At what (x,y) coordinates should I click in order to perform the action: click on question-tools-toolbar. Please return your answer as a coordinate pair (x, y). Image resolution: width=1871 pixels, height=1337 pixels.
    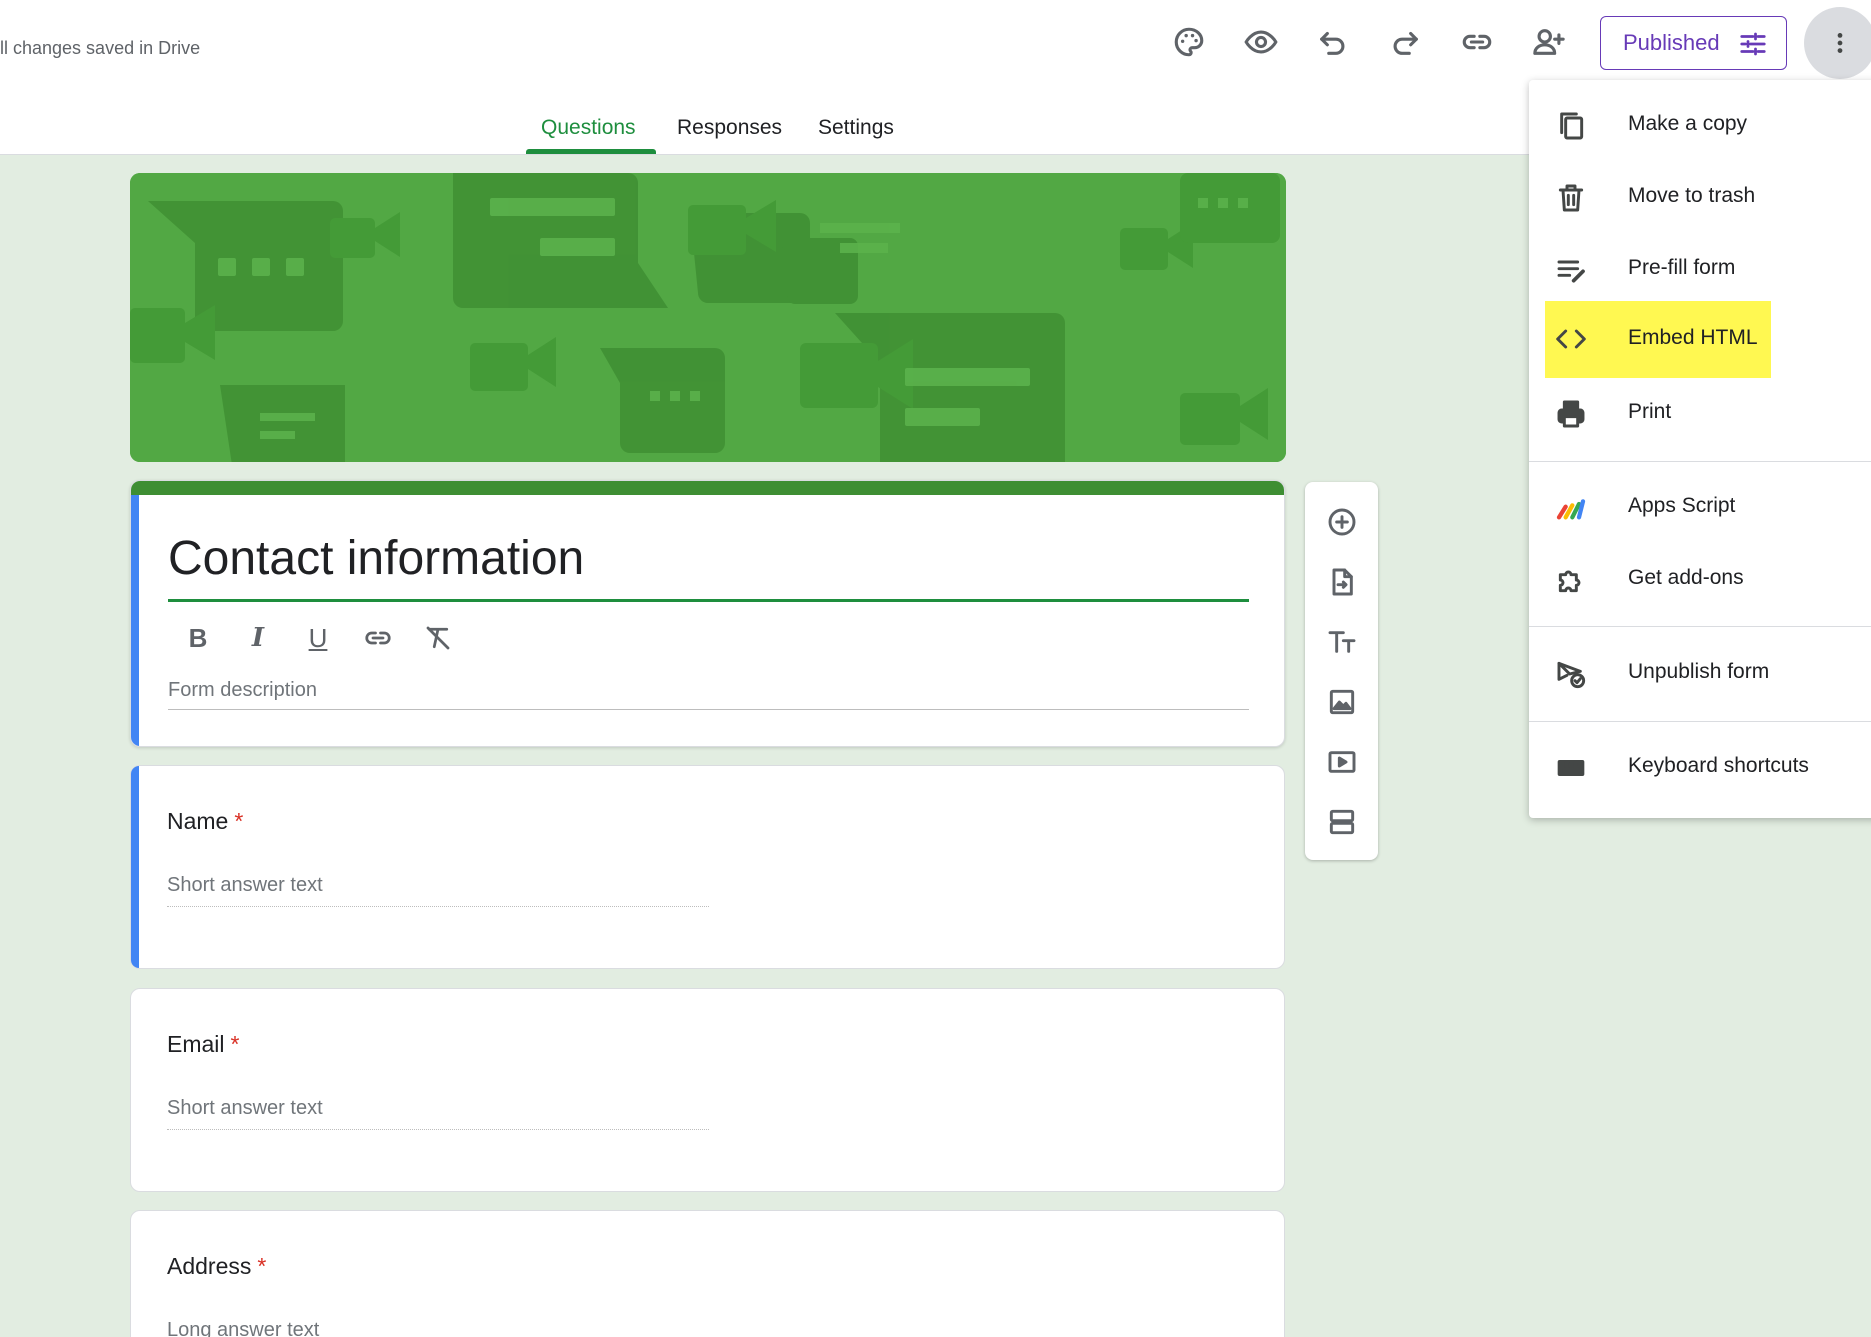
    Looking at the image, I should click on (1341, 671).